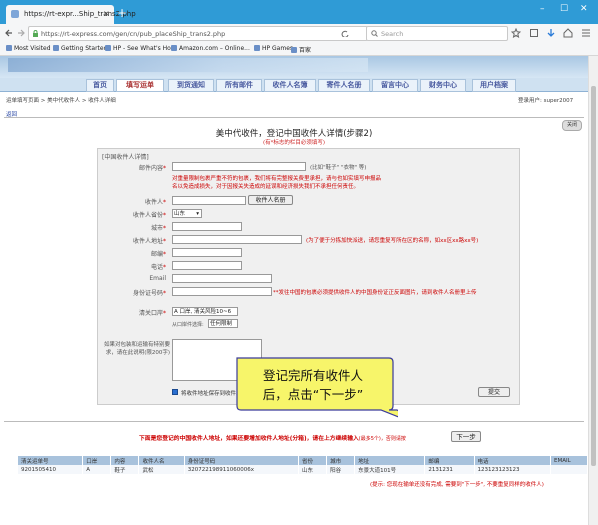 The height and width of the screenshot is (525, 598). What do you see at coordinates (390, 460) in the screenshot?
I see `table-header: 地址` at bounding box center [390, 460].